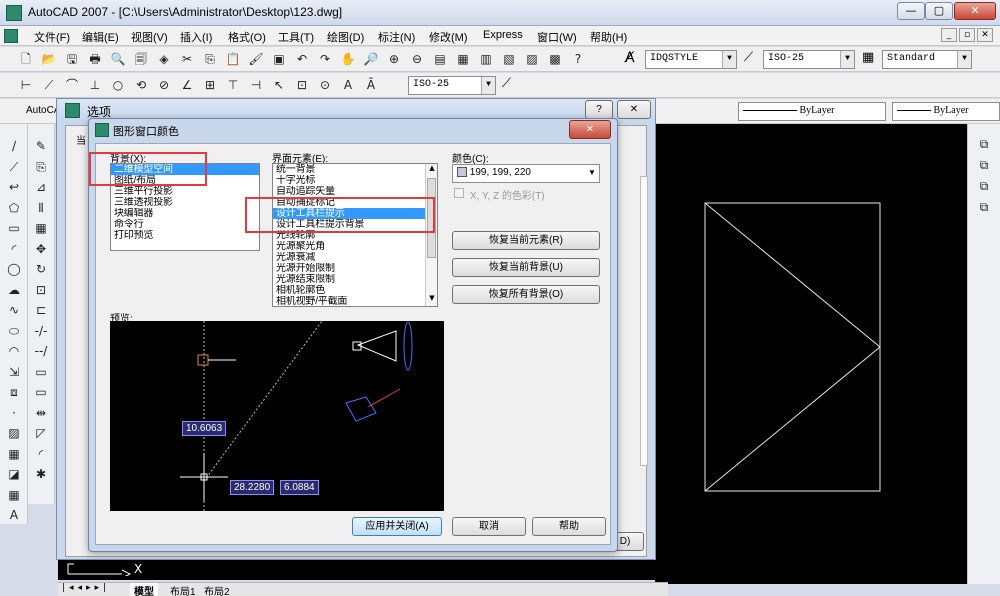 Image resolution: width=1000 pixels, height=596 pixels. What do you see at coordinates (452, 85) in the screenshot?
I see `dim-style-combo-2: ISO-25 ▼` at bounding box center [452, 85].